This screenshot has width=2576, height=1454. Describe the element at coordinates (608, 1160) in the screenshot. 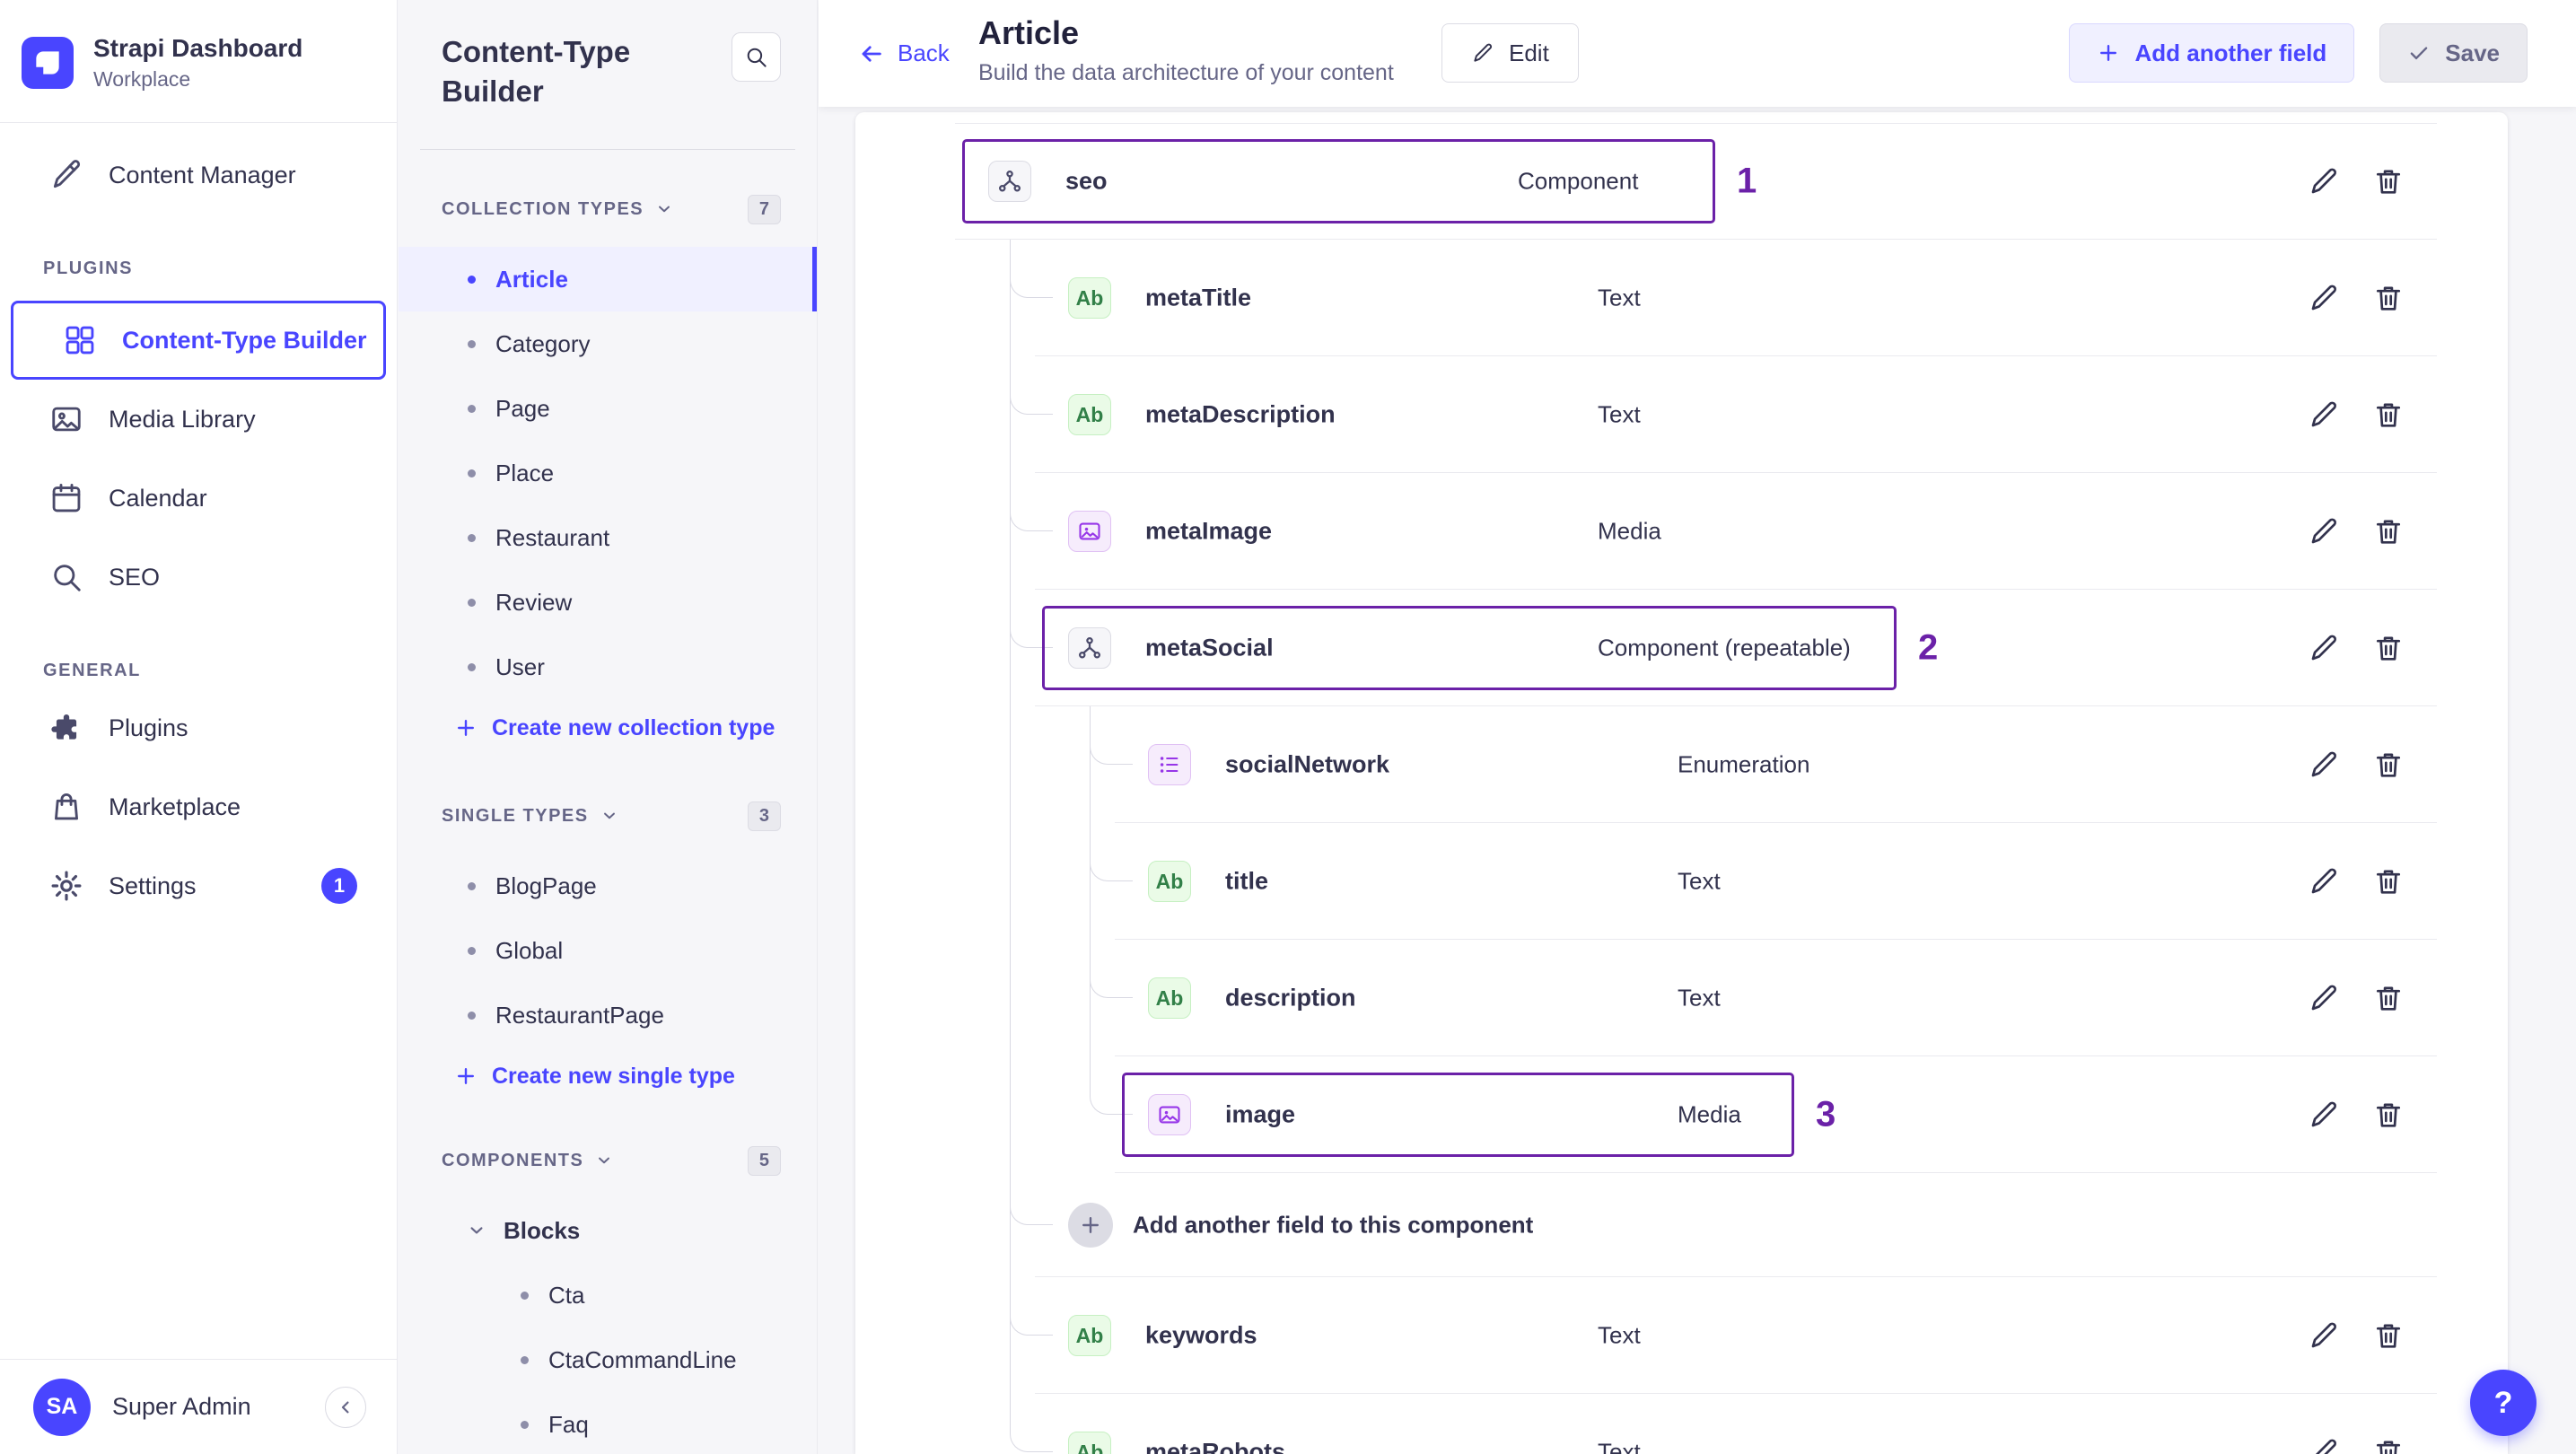

I see `group-header-components: COMPONENTS 5` at that location.